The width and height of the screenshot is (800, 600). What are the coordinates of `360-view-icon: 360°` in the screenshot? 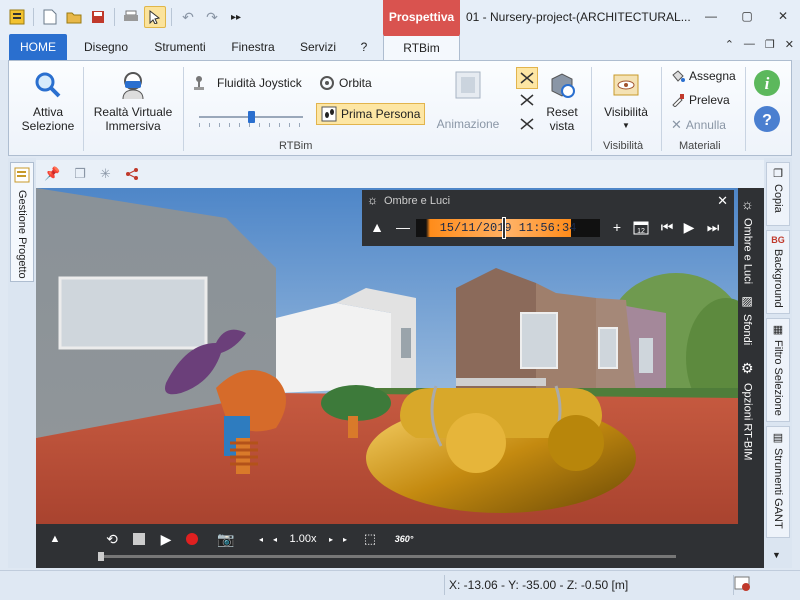 It's located at (404, 539).